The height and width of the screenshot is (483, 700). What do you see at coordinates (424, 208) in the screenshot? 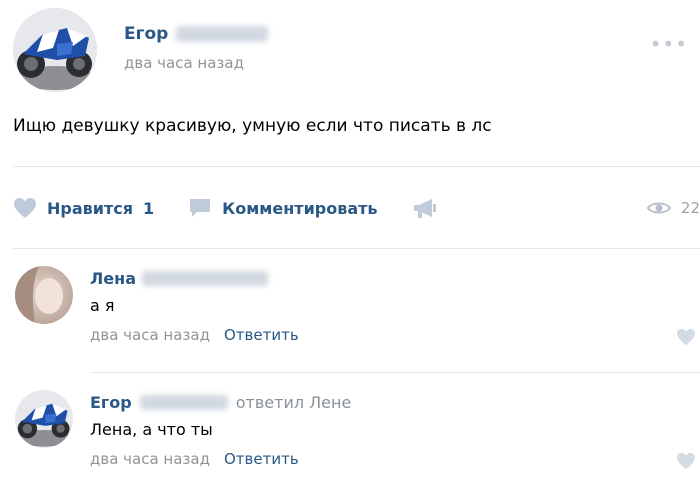
I see `megaphone-share-icon` at bounding box center [424, 208].